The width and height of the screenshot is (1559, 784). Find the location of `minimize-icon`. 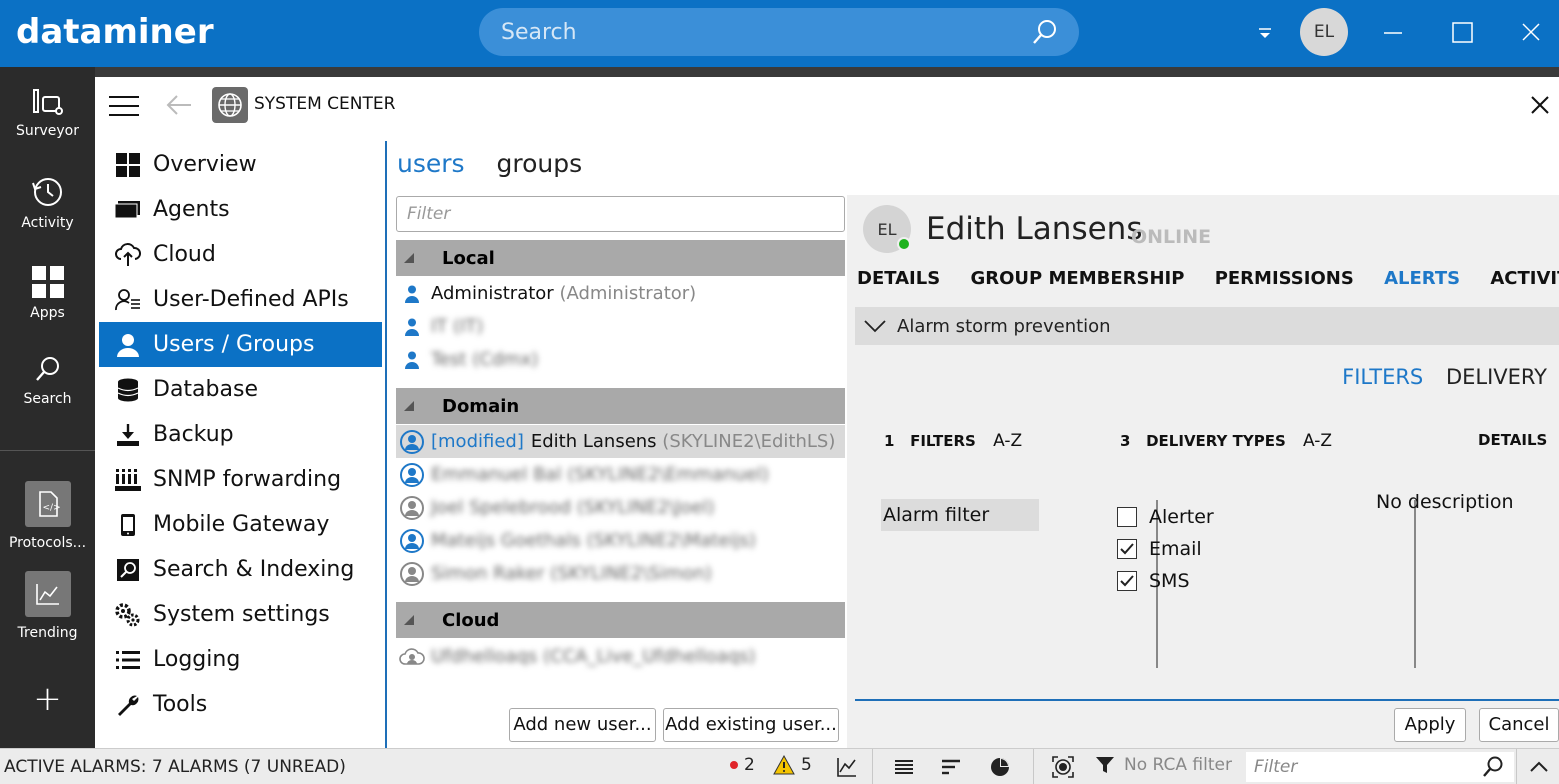

minimize-icon is located at coordinates (1393, 33).